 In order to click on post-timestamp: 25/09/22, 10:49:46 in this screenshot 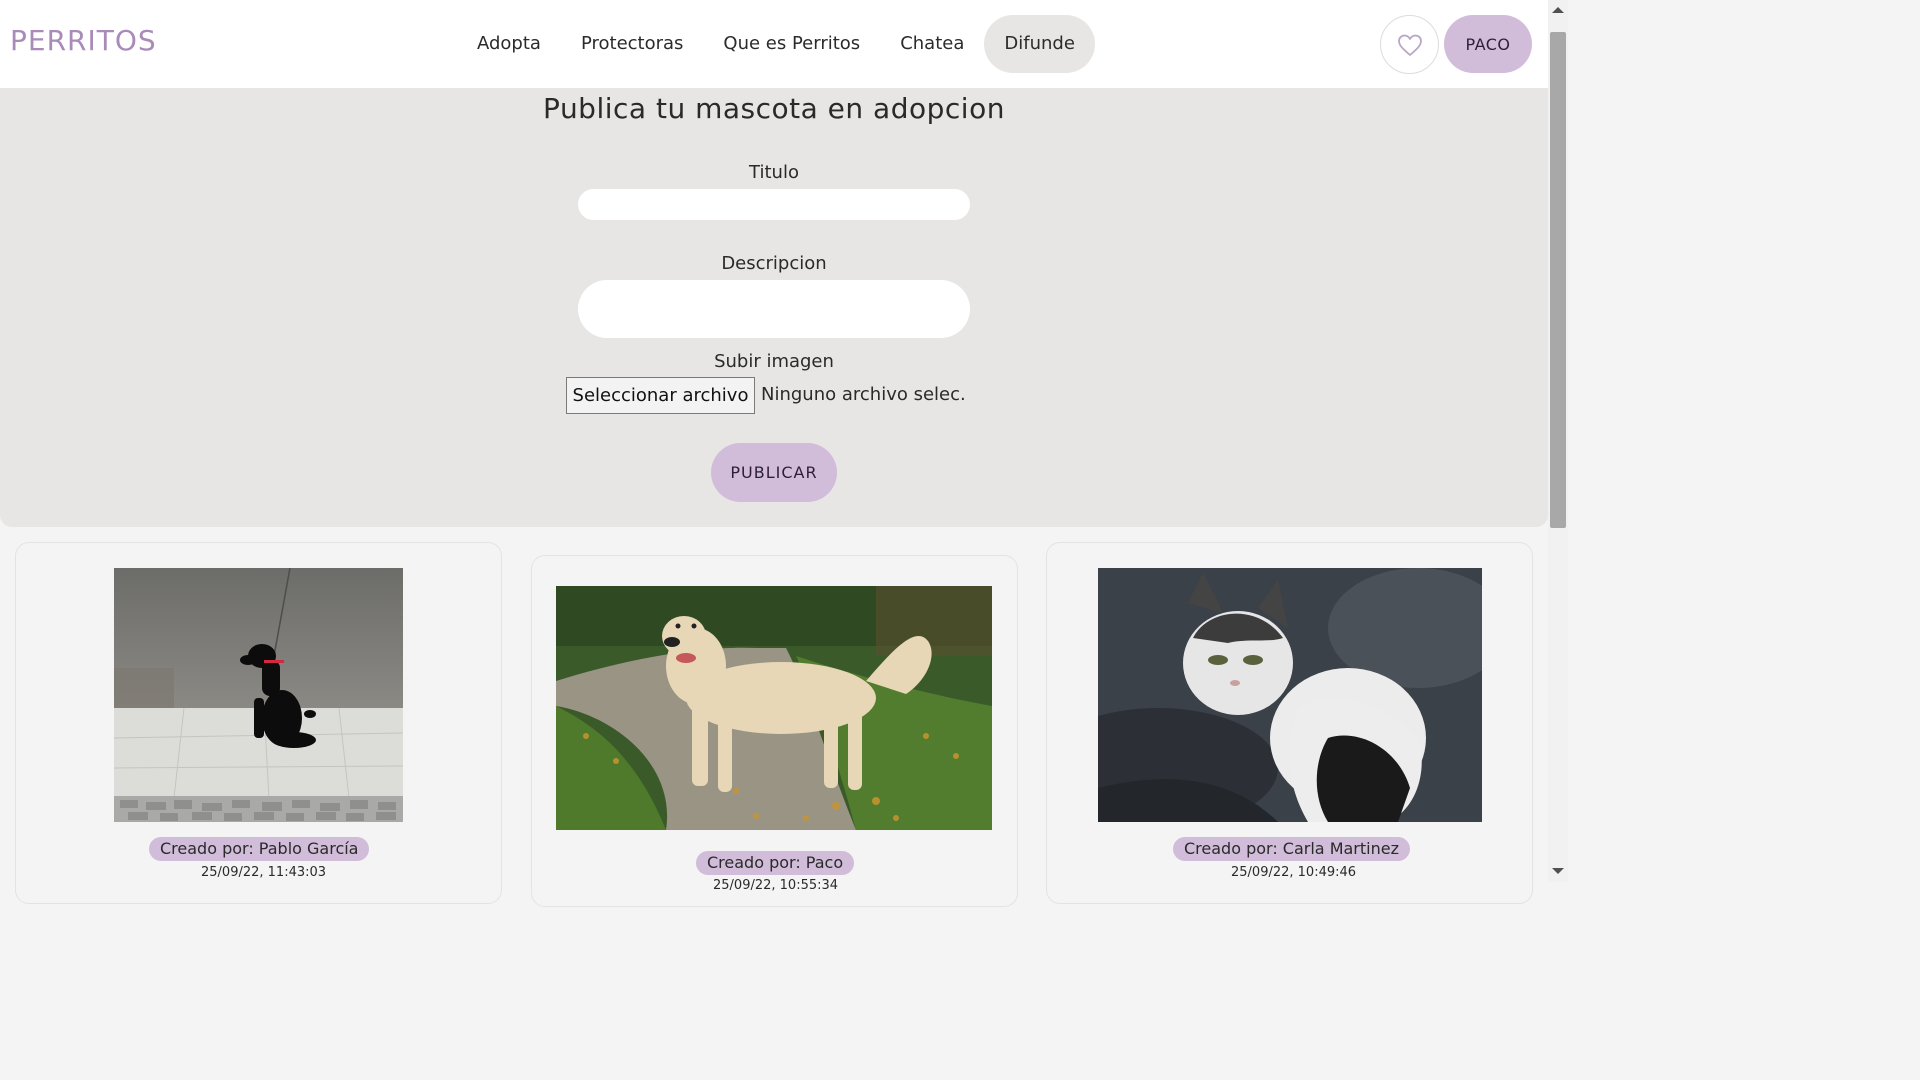, I will do `click(1294, 872)`.